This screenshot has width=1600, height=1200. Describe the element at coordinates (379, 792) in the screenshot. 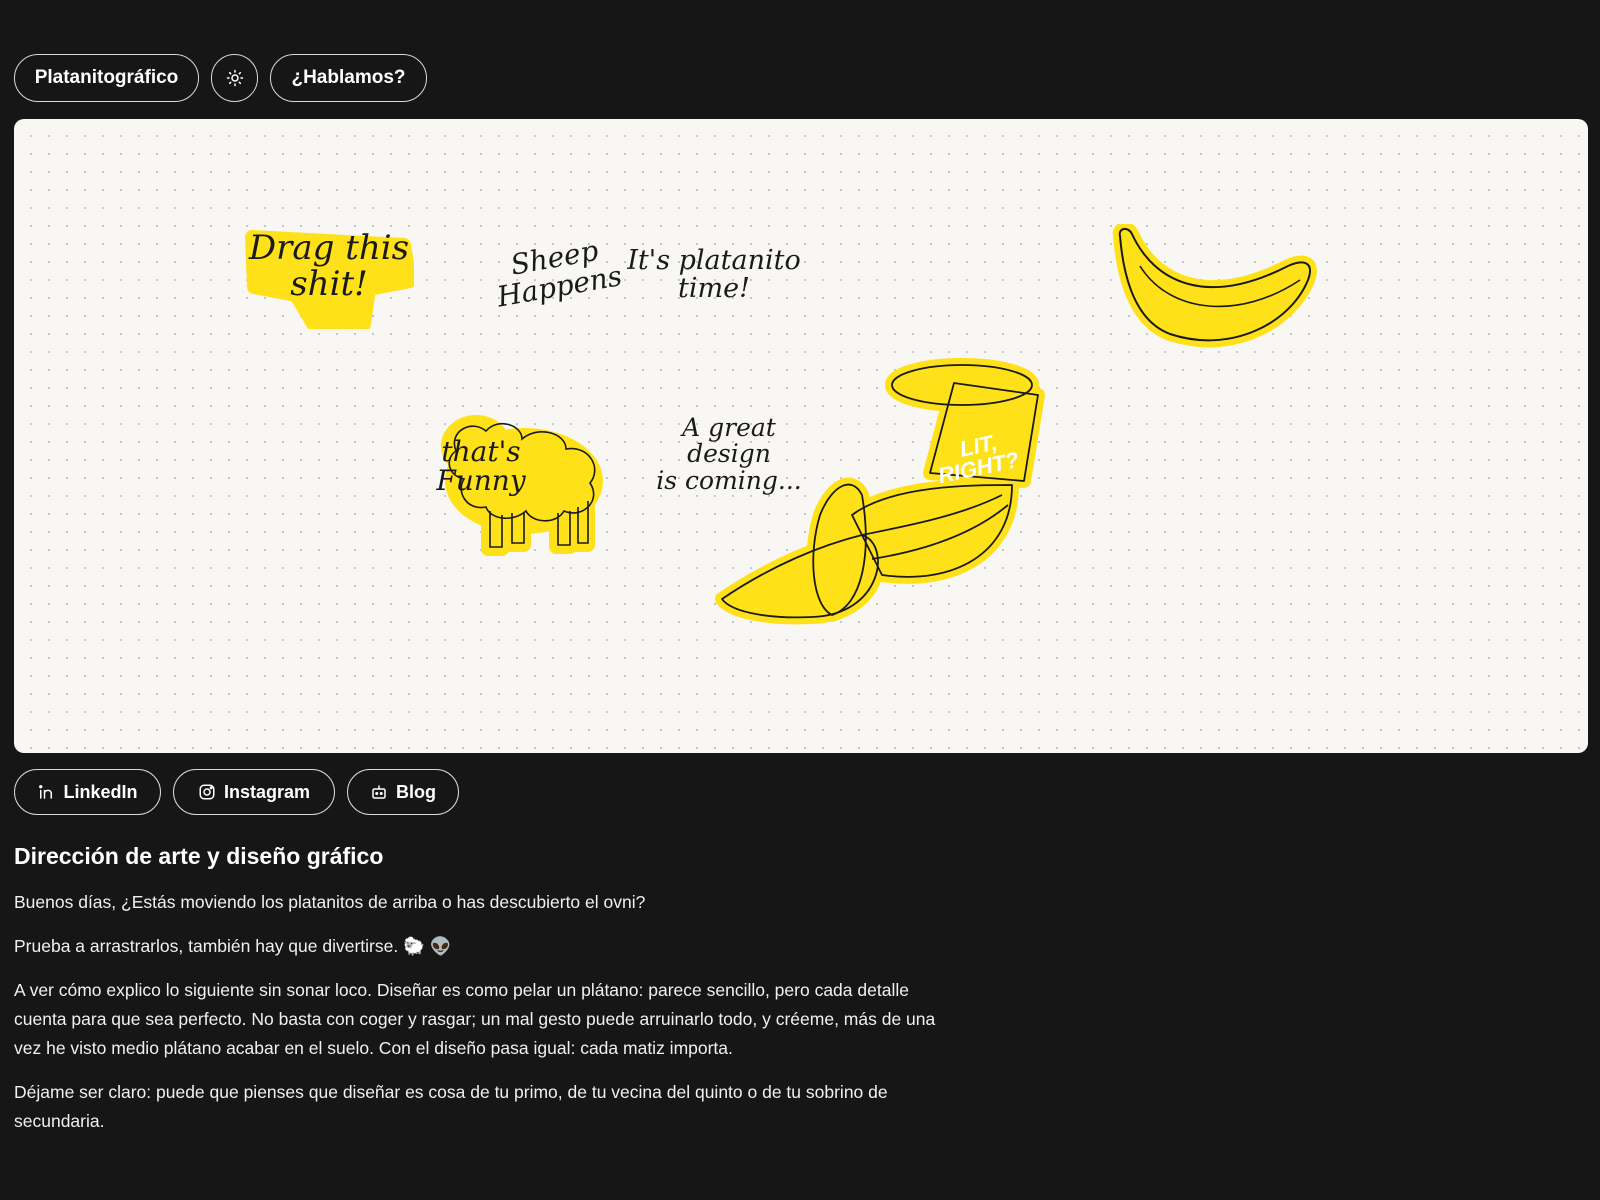

I see `robot-icon` at that location.